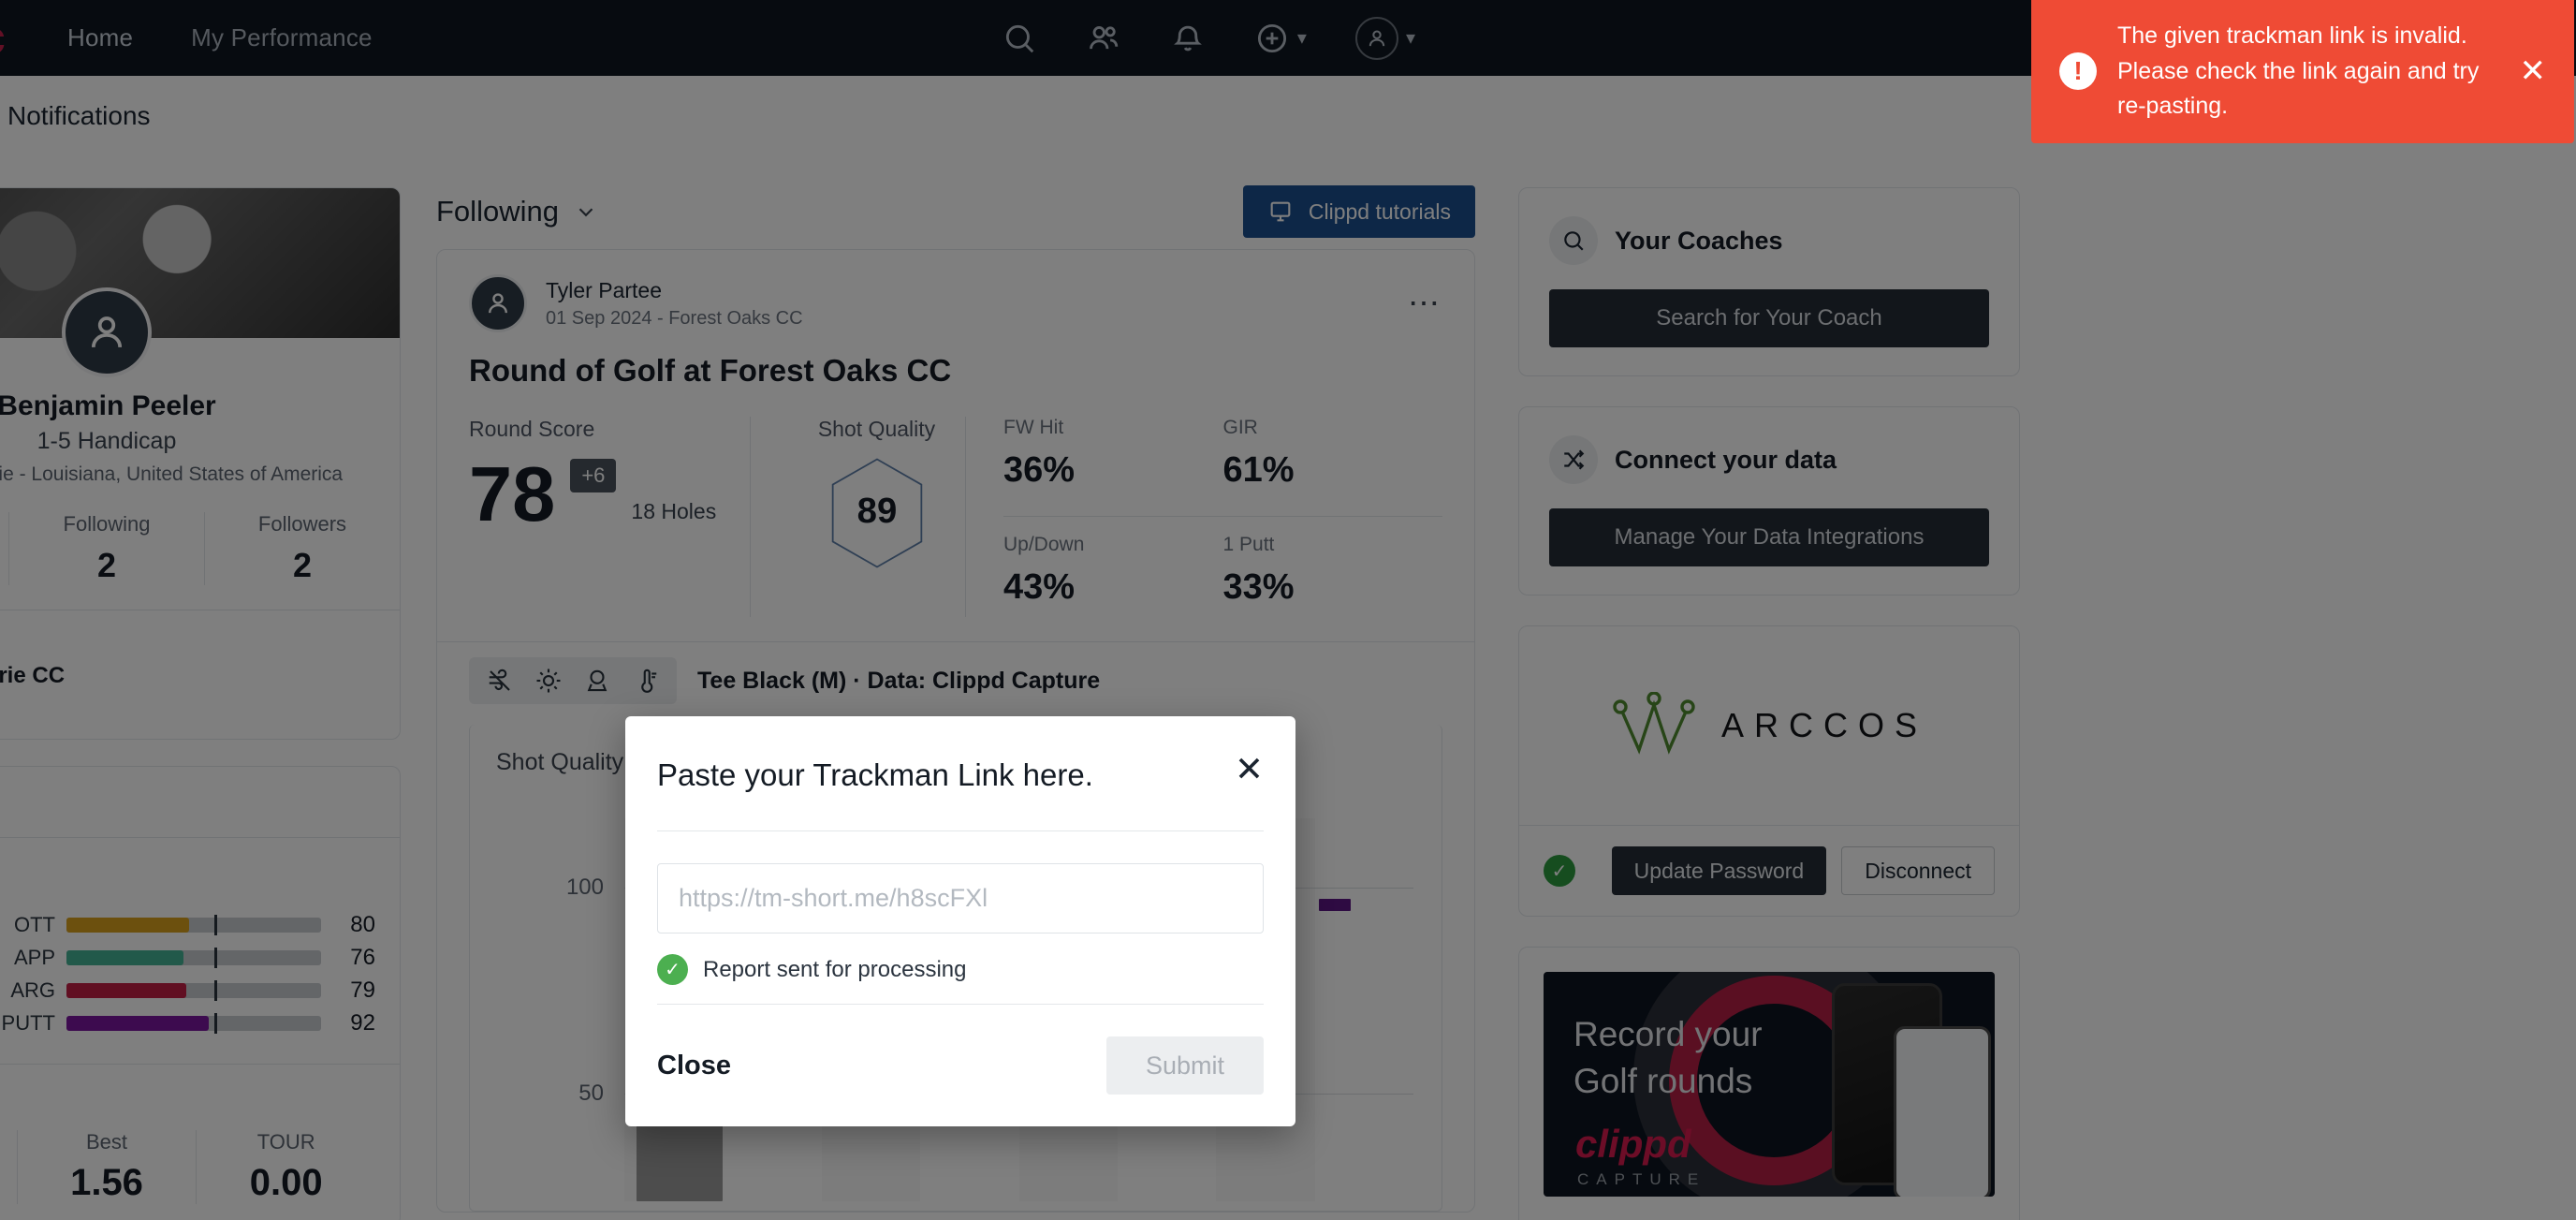 The image size is (2576, 1220). Describe the element at coordinates (1185, 1065) in the screenshot. I see `submit-button: Submit` at that location.